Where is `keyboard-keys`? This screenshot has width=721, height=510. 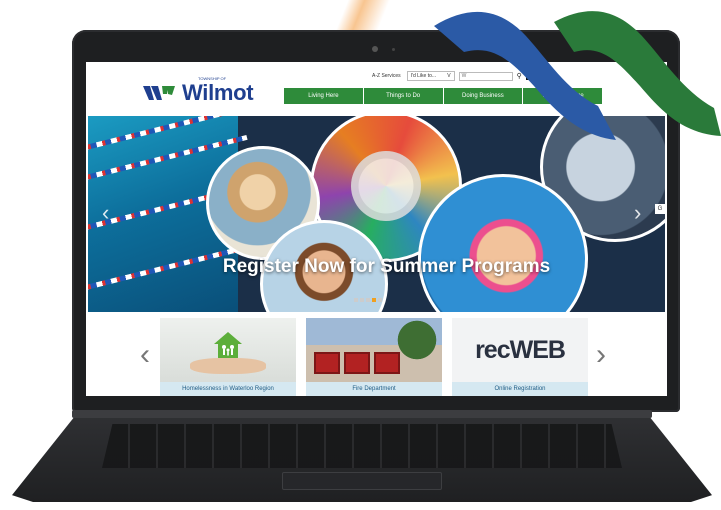 keyboard-keys is located at coordinates (362, 446).